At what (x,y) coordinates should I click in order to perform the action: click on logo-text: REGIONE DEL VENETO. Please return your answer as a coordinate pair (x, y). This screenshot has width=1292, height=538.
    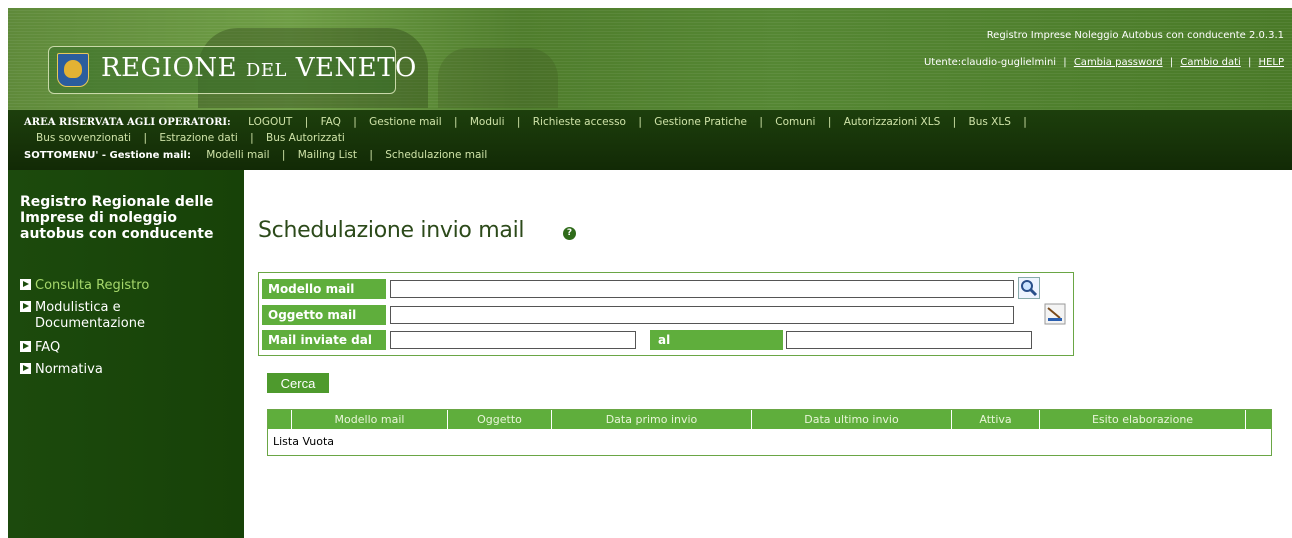
    Looking at the image, I should click on (259, 68).